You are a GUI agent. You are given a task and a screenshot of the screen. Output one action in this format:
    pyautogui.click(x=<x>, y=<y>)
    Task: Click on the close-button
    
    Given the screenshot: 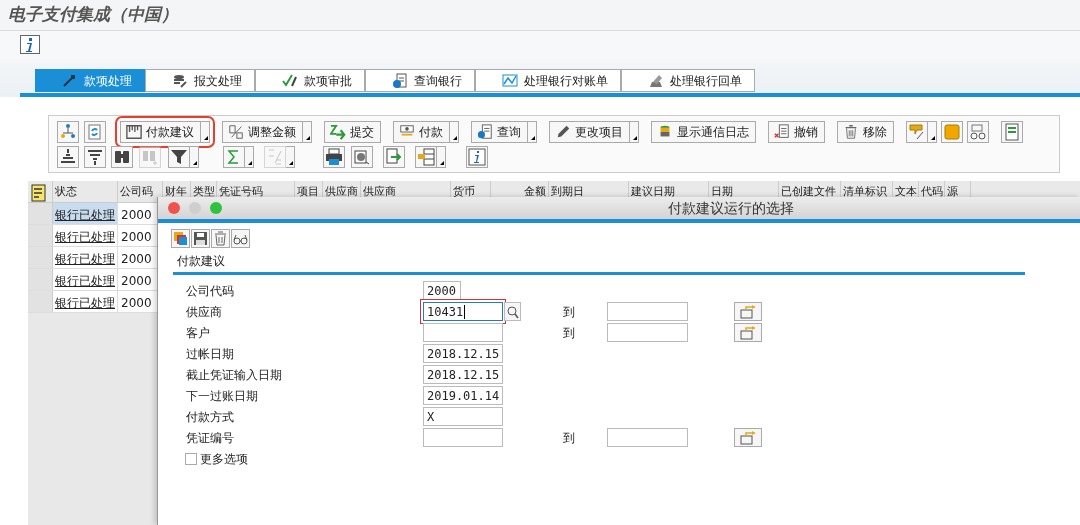 What is the action you would take?
    pyautogui.click(x=174, y=208)
    